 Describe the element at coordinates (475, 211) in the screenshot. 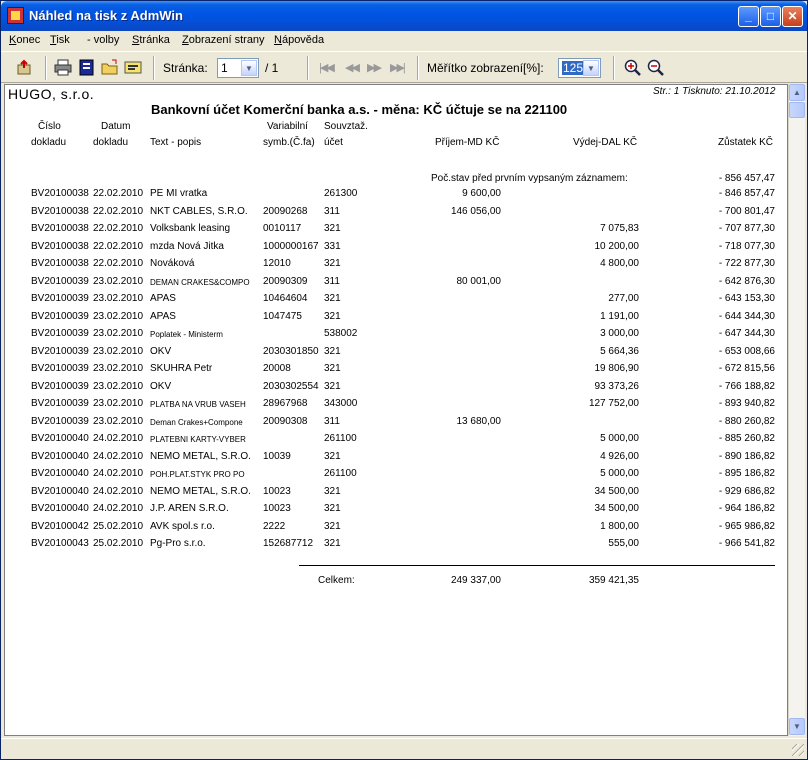

I see `cell-in: 146 056,00` at that location.